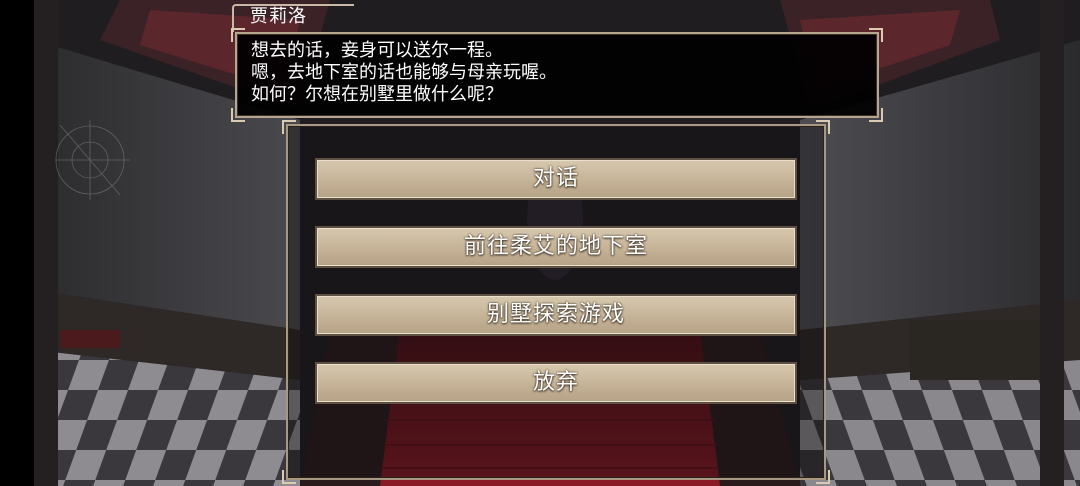  What do you see at coordinates (404, 72) in the screenshot?
I see `dialogue-line-2: 嗯，去地下室的话也能够与母亲玩喔。` at bounding box center [404, 72].